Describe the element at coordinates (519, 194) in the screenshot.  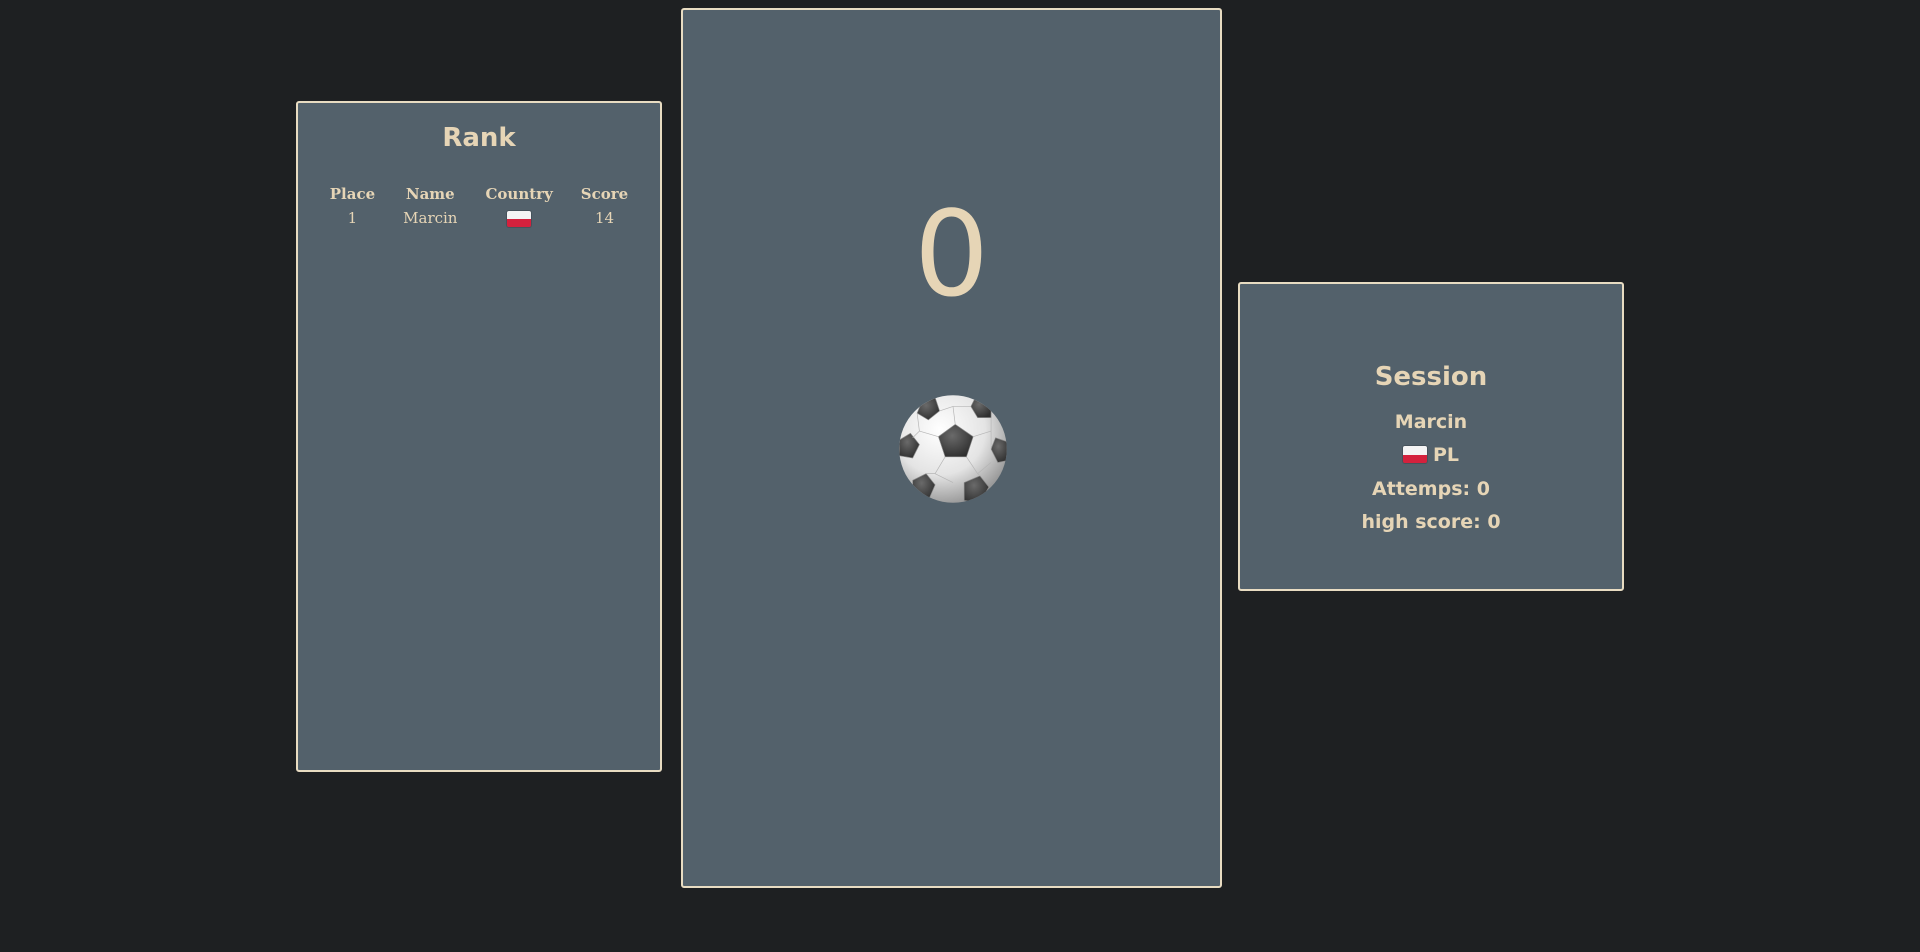
I see `header-country: Country` at that location.